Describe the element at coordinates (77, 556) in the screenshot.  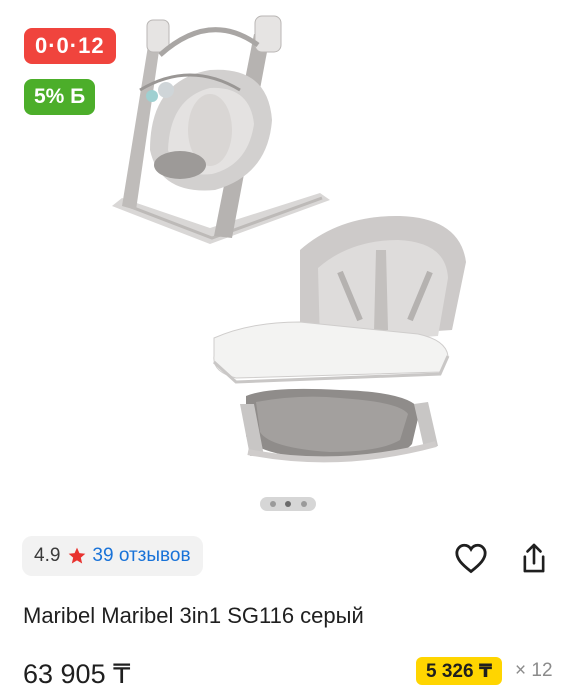
I see `star-icon` at that location.